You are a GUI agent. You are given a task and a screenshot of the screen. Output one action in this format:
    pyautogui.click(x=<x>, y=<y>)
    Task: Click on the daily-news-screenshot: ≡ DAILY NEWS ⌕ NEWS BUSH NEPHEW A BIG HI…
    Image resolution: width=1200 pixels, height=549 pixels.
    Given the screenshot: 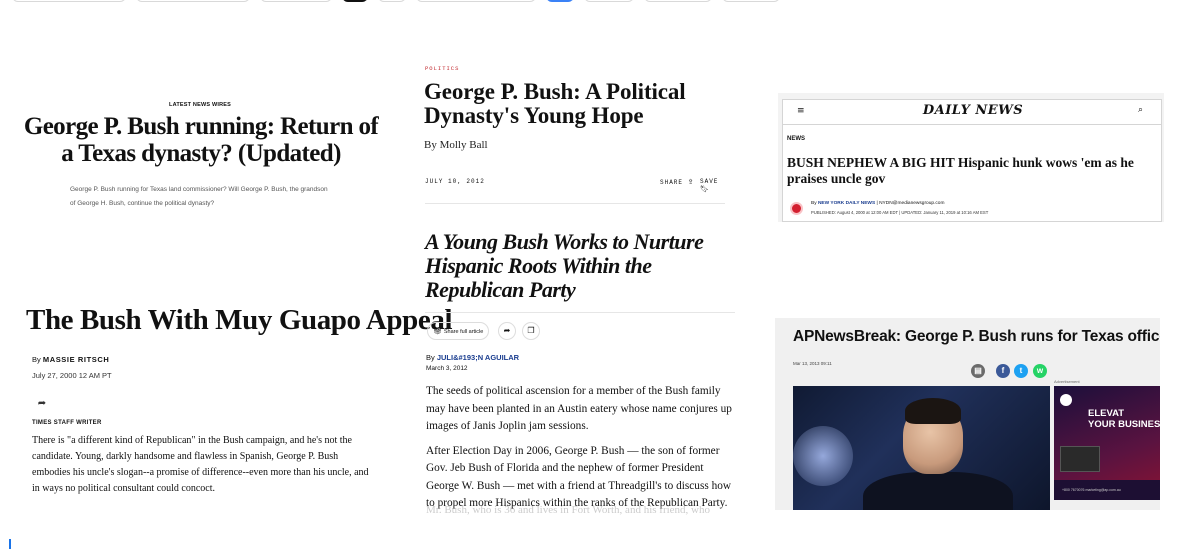 What is the action you would take?
    pyautogui.click(x=971, y=157)
    